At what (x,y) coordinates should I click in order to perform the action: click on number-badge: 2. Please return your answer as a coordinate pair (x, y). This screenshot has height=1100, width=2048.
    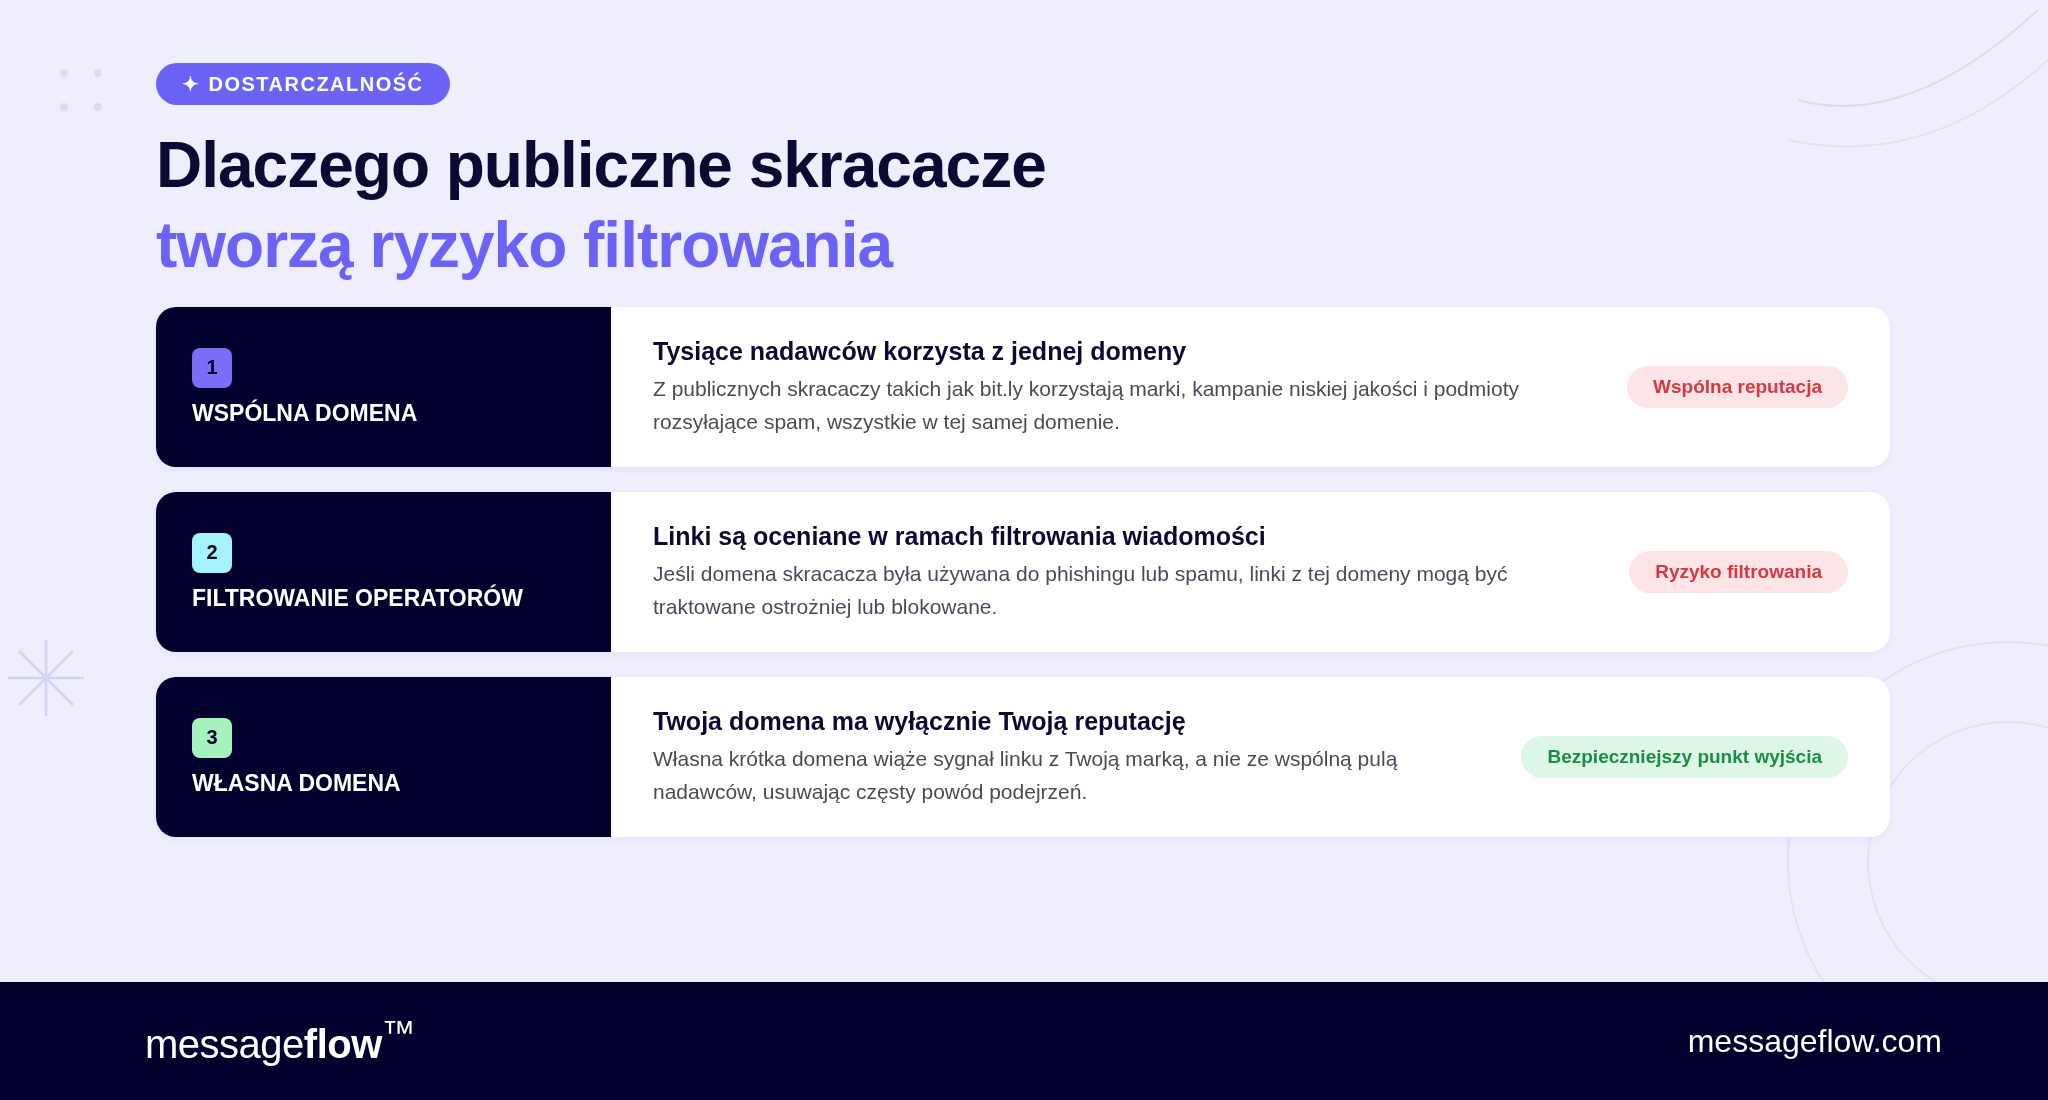
    Looking at the image, I should click on (212, 552).